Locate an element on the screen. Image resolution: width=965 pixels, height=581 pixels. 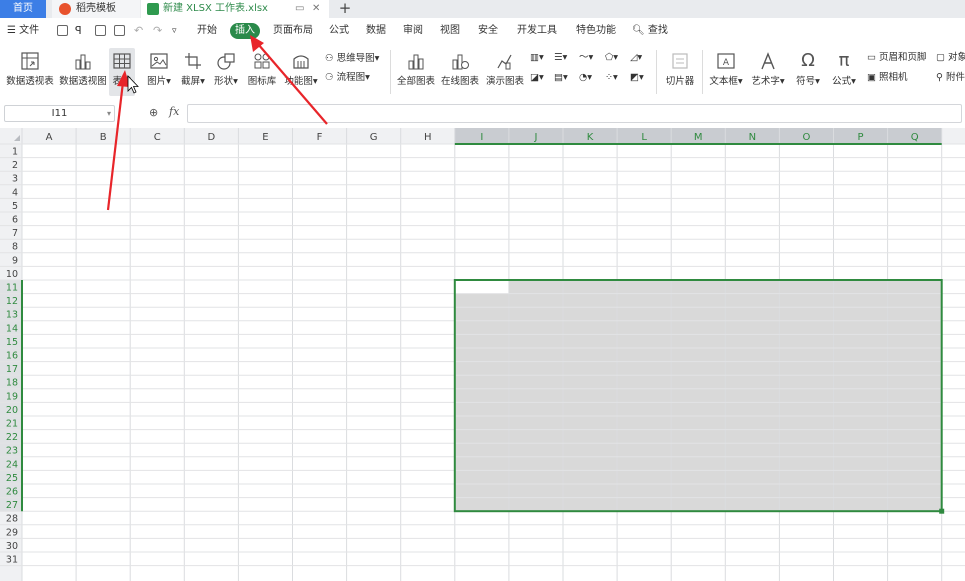
row-header-30: 30 is located at coordinates (12, 546).